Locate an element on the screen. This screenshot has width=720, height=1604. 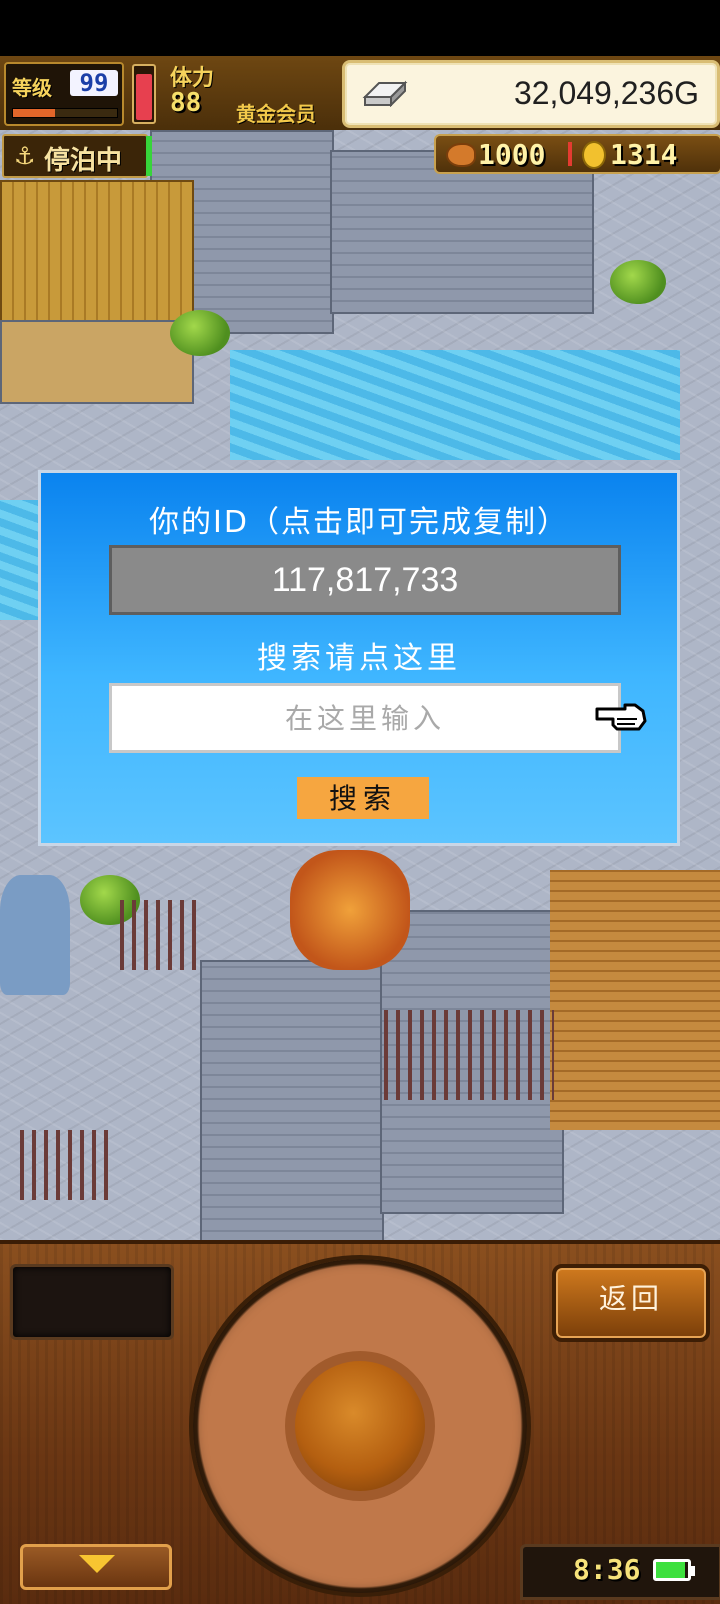
stamina-gauge-fill is located at coordinates (144, 96).